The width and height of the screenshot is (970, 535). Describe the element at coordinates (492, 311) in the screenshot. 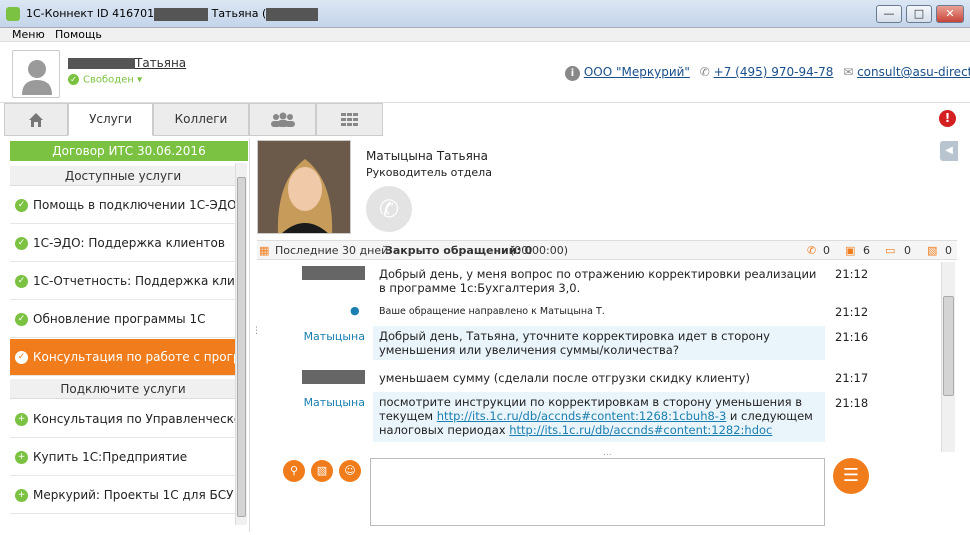

I see `message-text: Ваше обращение направлено к Матыцына Т.` at that location.